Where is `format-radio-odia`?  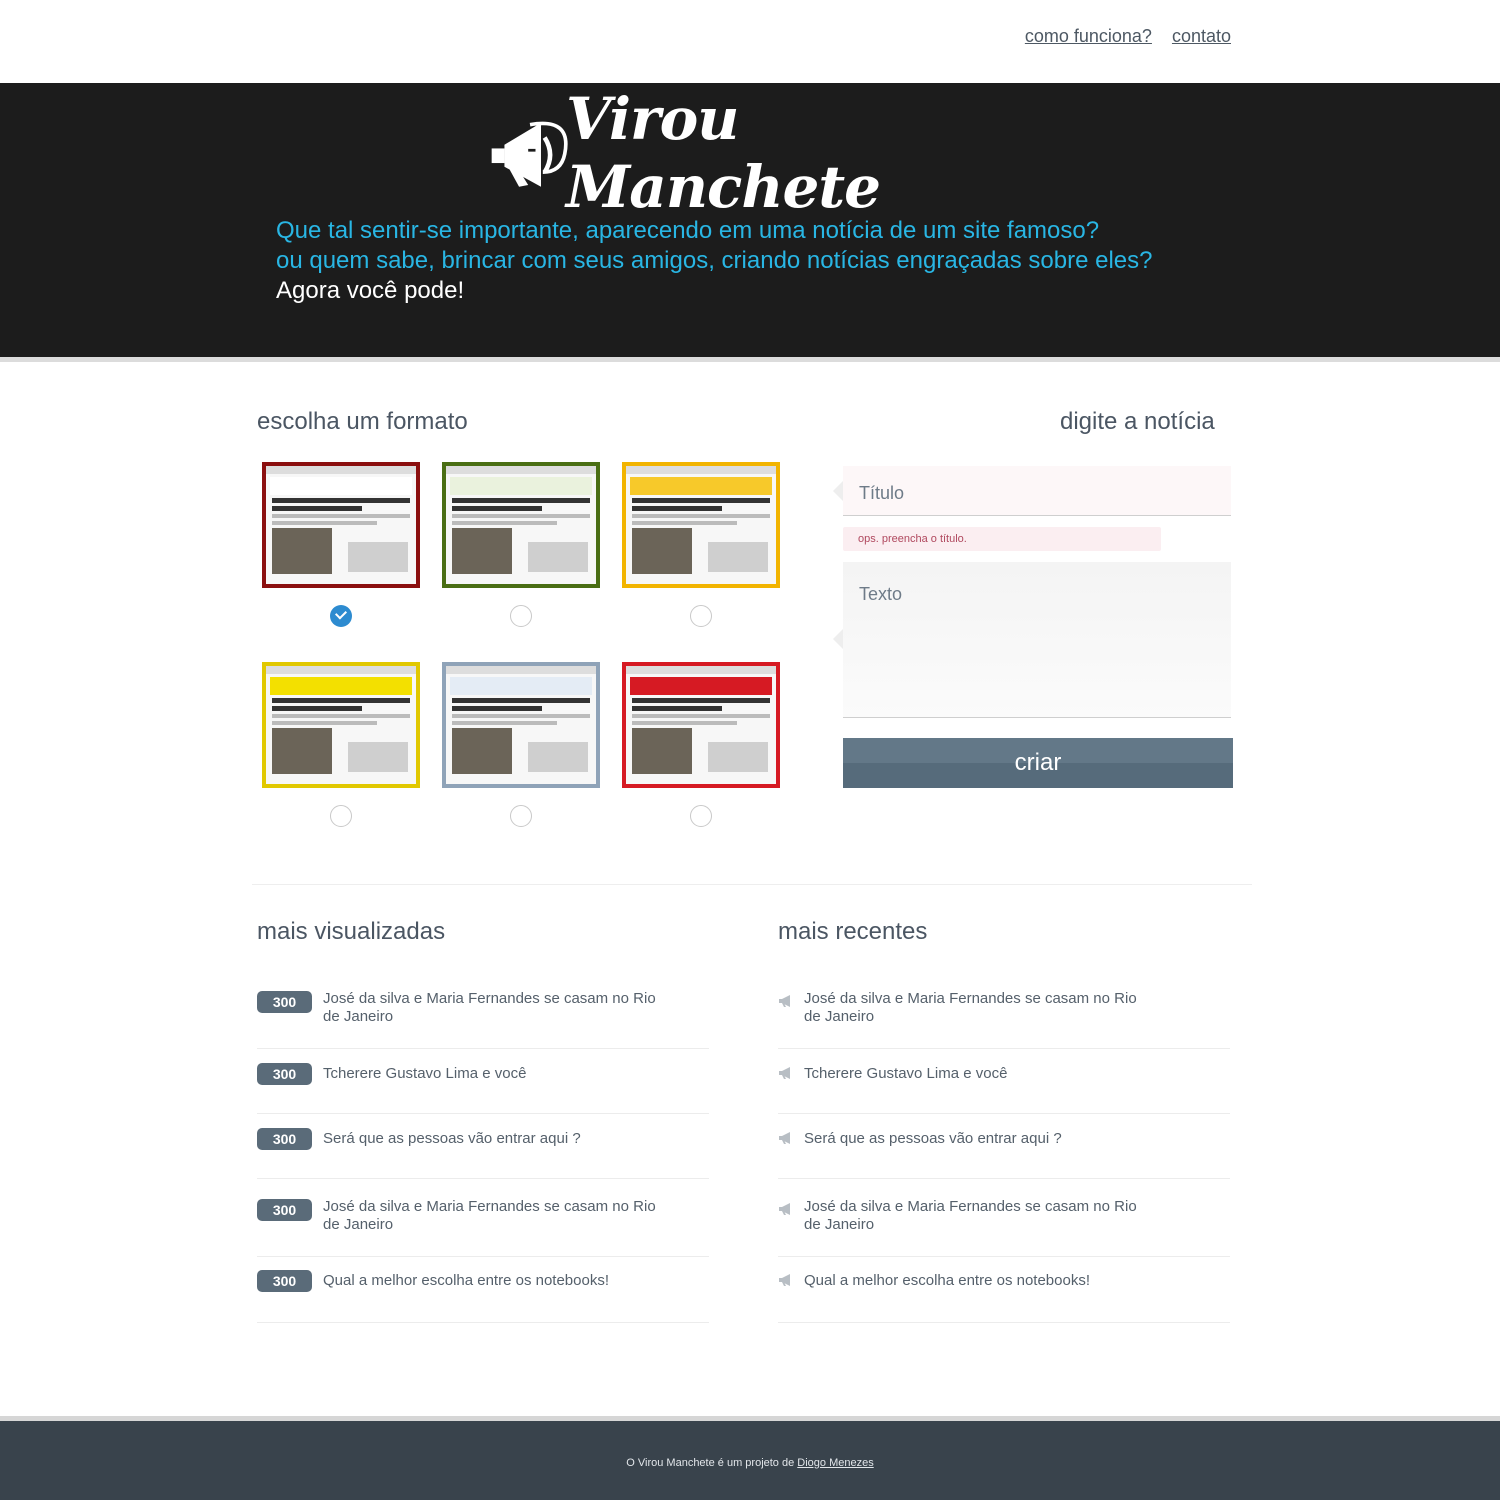
format-radio-odia is located at coordinates (341, 816).